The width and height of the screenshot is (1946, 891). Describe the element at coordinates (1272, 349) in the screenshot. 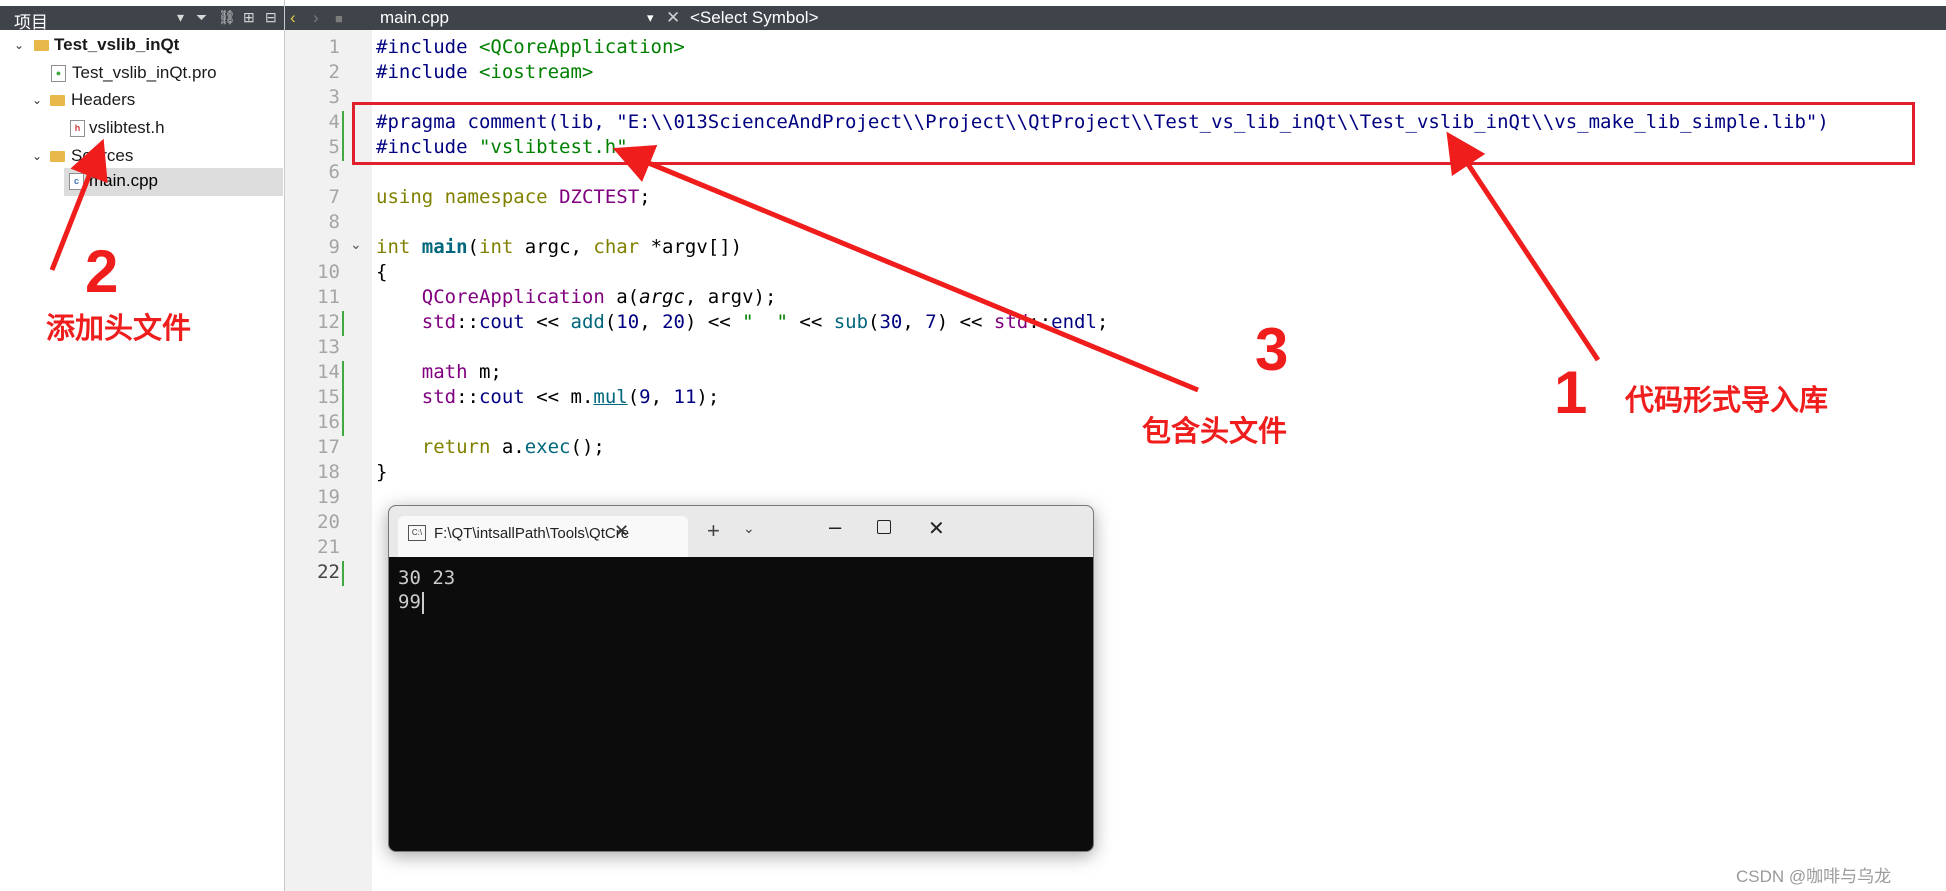

I see `annotation-number-3: 3` at that location.